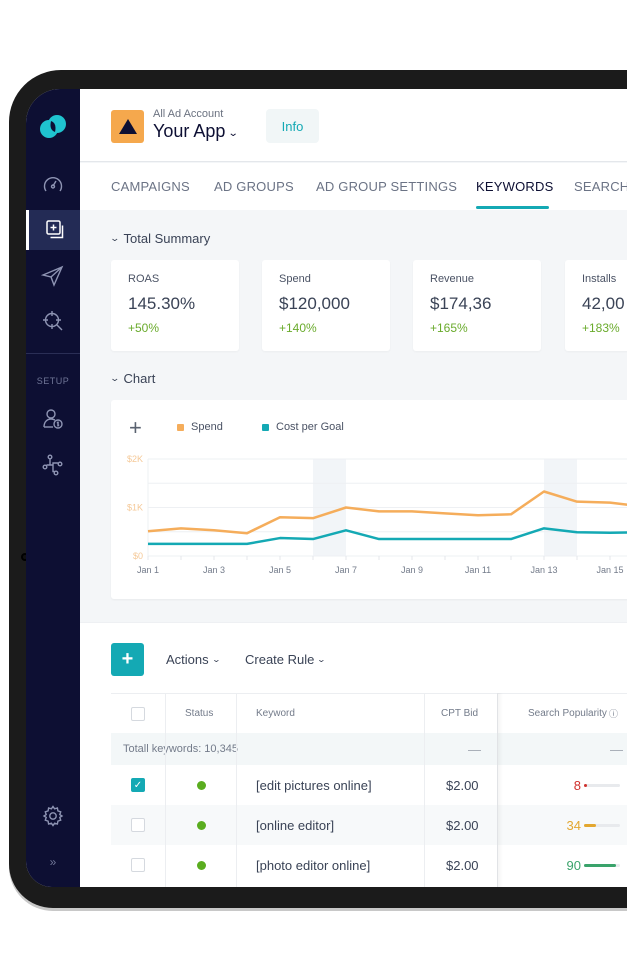 The image size is (627, 971). I want to click on tab-search: SEARCH, so click(600, 186).